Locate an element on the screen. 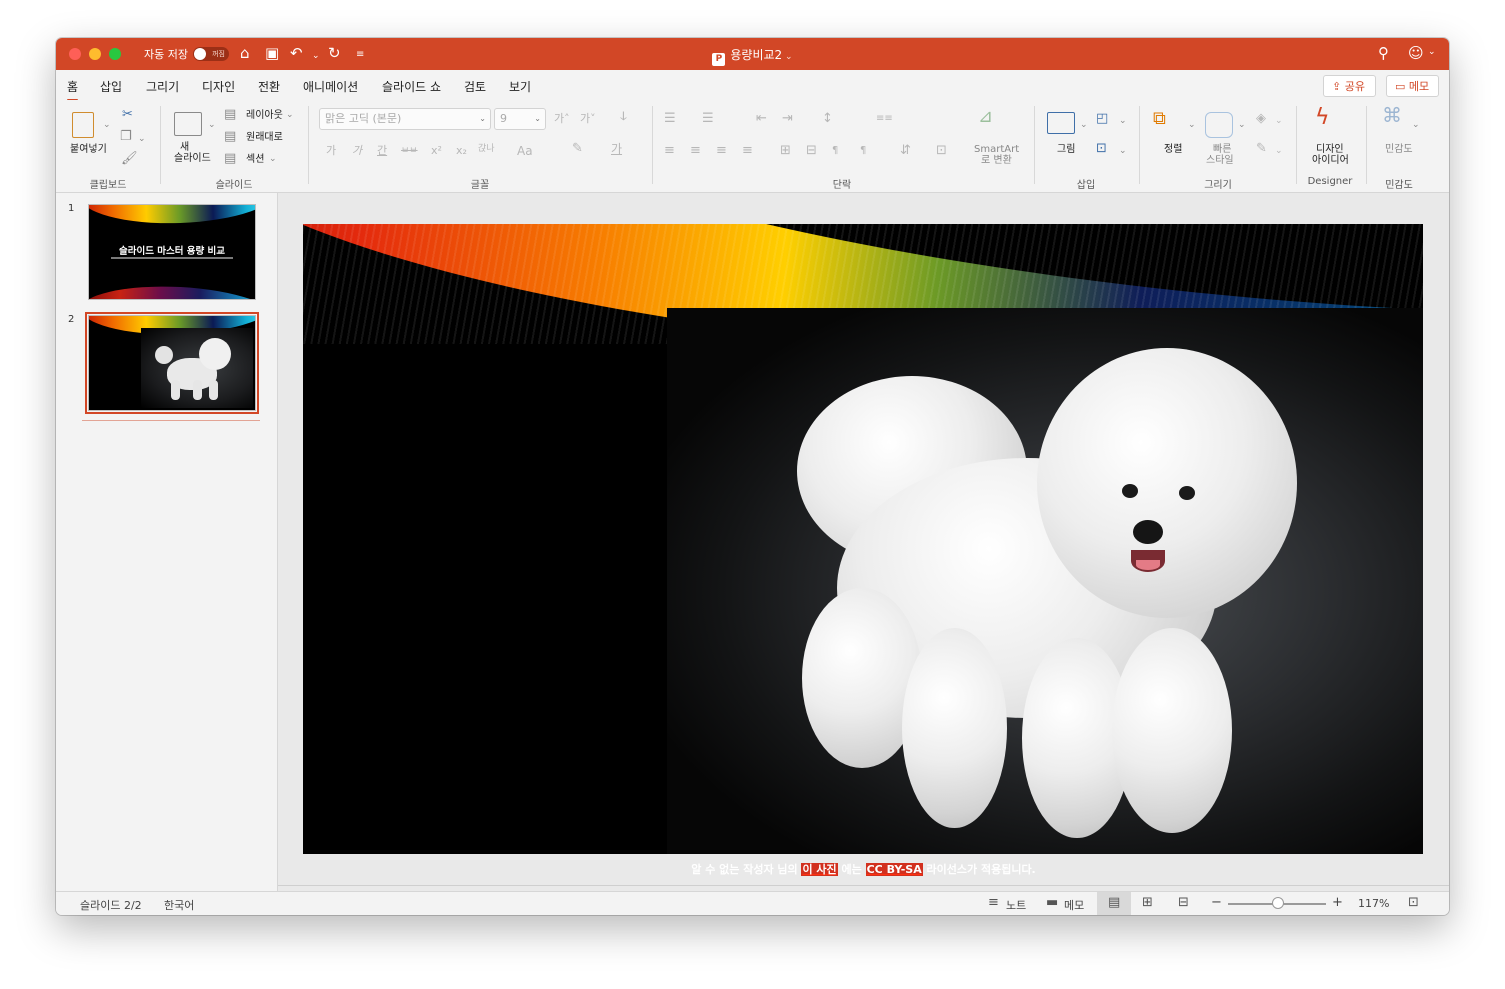 The image size is (1505, 989). picture-chevron-icon: ⌄ is located at coordinates (1084, 125).